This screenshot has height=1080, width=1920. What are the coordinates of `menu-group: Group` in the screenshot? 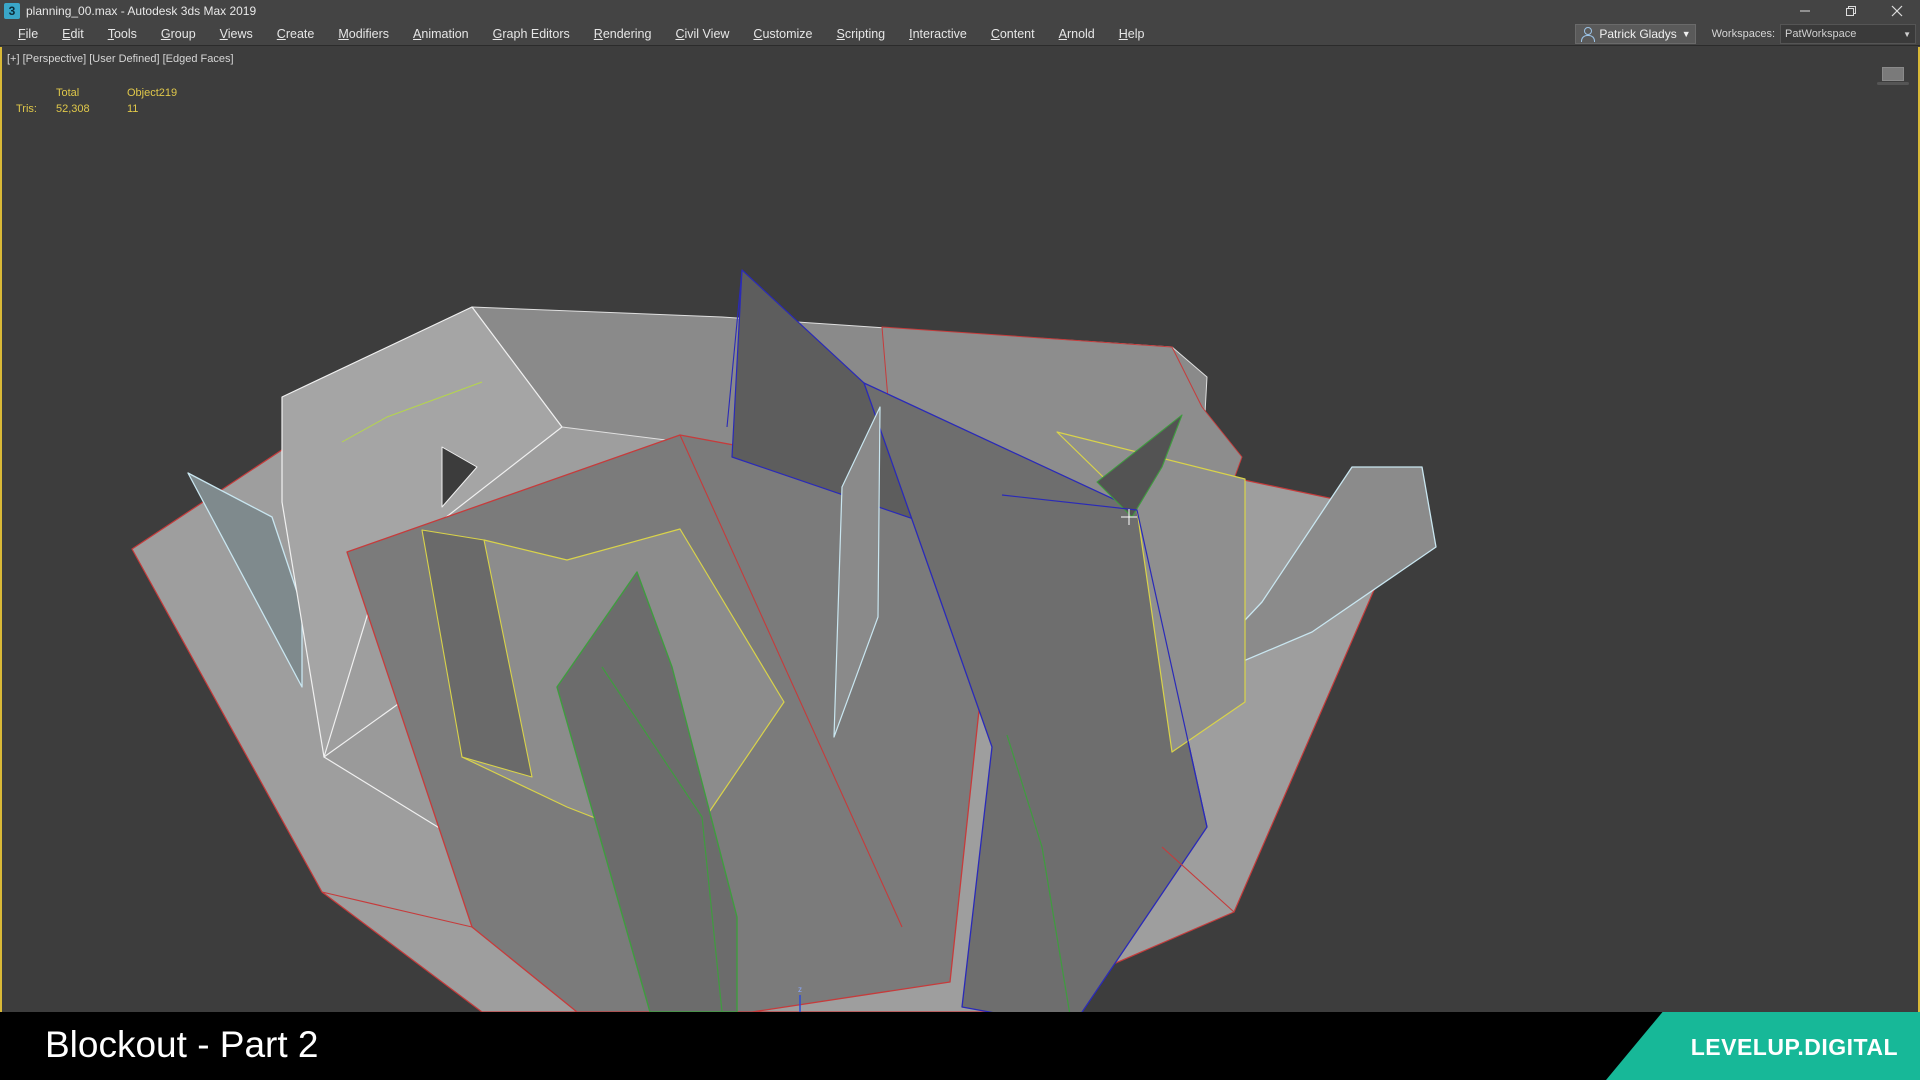 It's located at (178, 34).